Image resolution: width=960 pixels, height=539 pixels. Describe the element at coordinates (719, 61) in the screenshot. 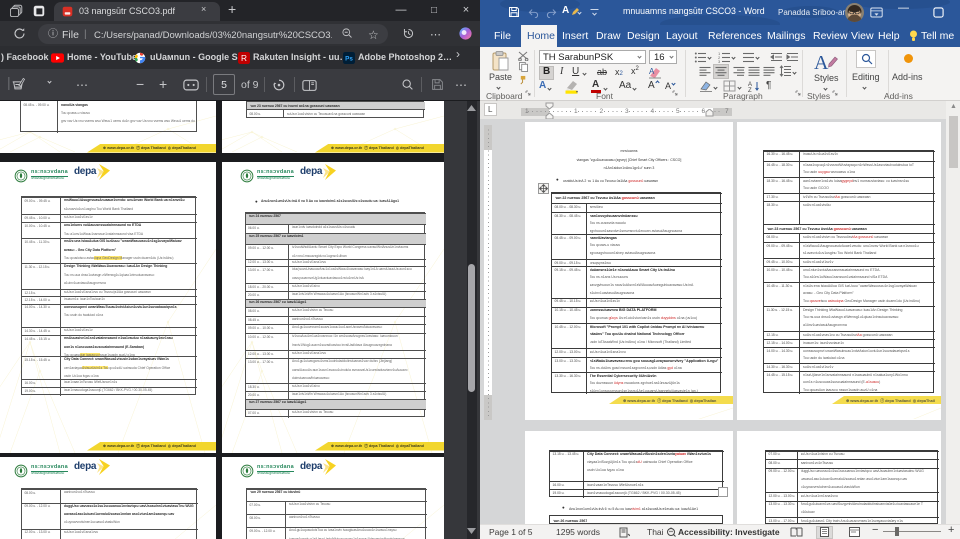

I see `svg-text: 3` at that location.